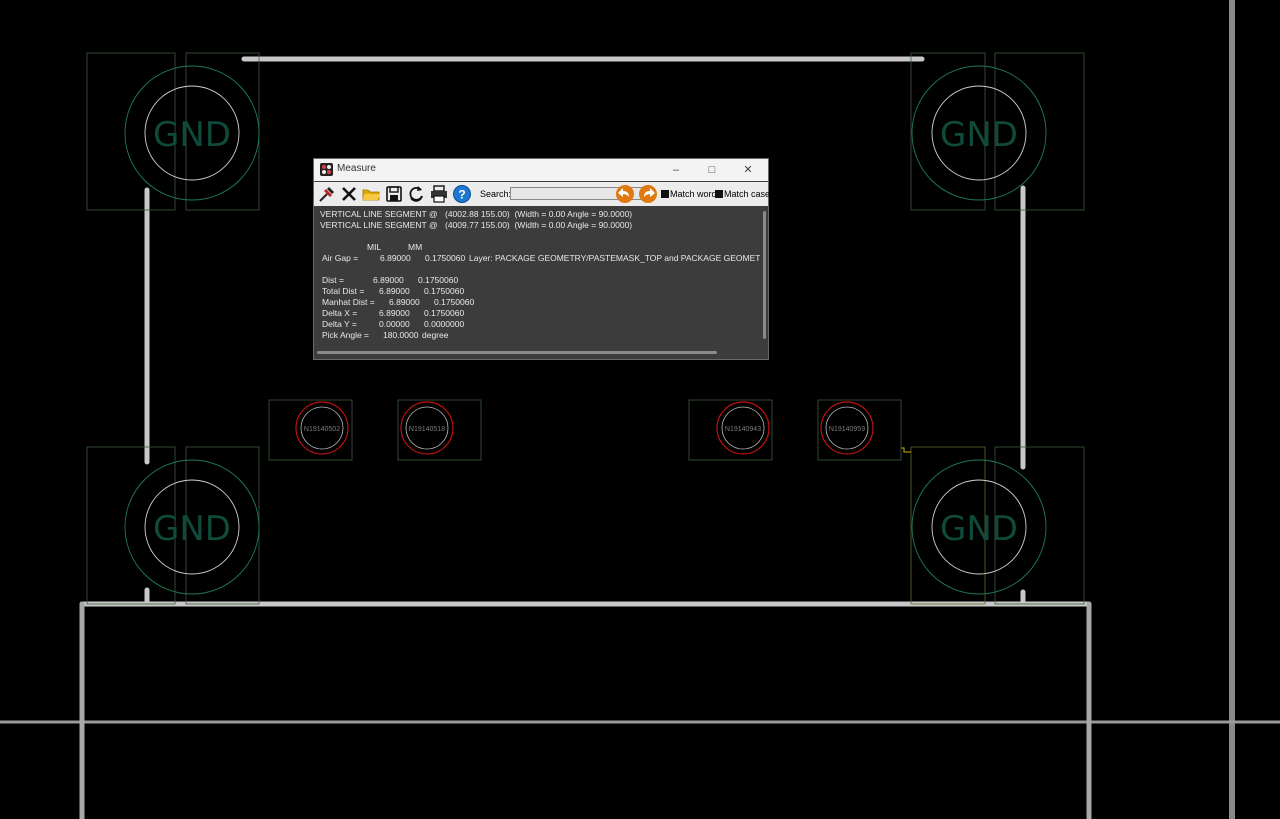  Describe the element at coordinates (625, 194) in the screenshot. I see `arrow-left-icon` at that location.